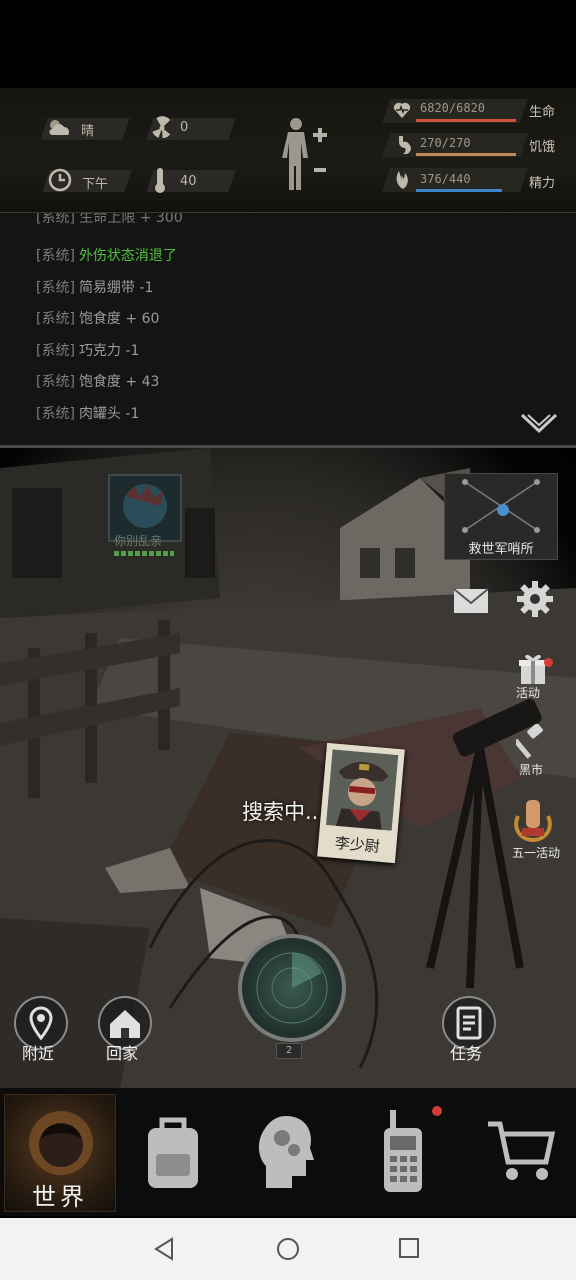 The width and height of the screenshot is (576, 1280). What do you see at coordinates (542, 183) in the screenshot?
I see `energy-label: 精力` at bounding box center [542, 183].